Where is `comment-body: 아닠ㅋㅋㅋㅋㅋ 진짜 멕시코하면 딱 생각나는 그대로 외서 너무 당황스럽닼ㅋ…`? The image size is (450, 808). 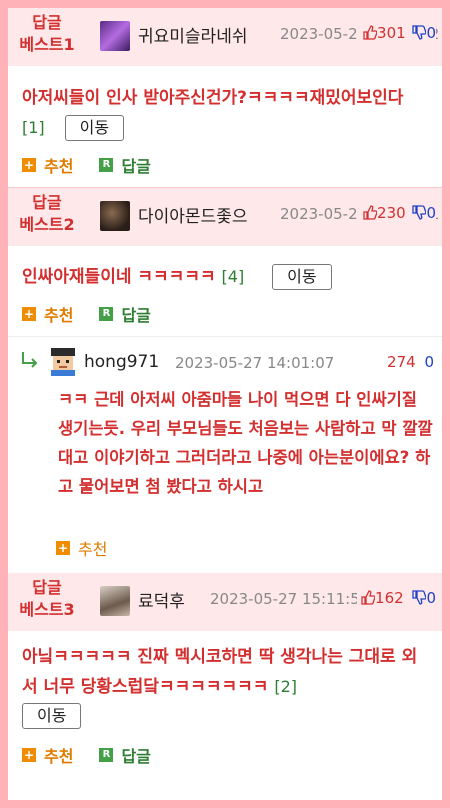 comment-body: 아닠ㅋㅋㅋㅋㅋ 진짜 멕시코하면 딱 생각나는 그대로 외서 너무 당황스럽닼ㅋ… is located at coordinates (225, 681).